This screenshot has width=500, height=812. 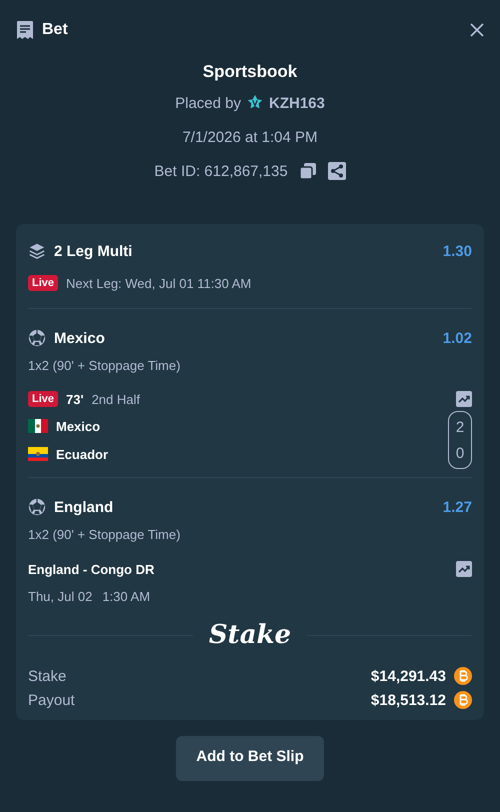 What do you see at coordinates (126, 596) in the screenshot?
I see `match-time: 1:30 AM` at bounding box center [126, 596].